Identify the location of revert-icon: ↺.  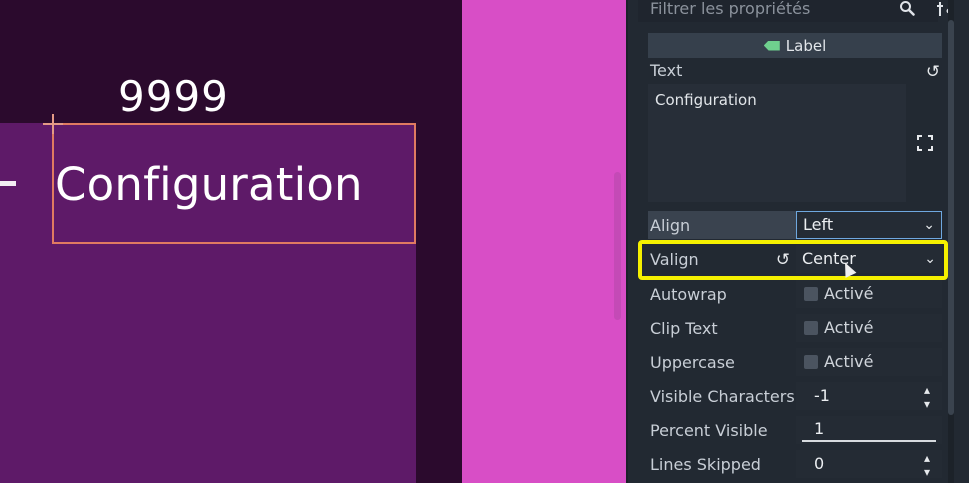
(933, 72).